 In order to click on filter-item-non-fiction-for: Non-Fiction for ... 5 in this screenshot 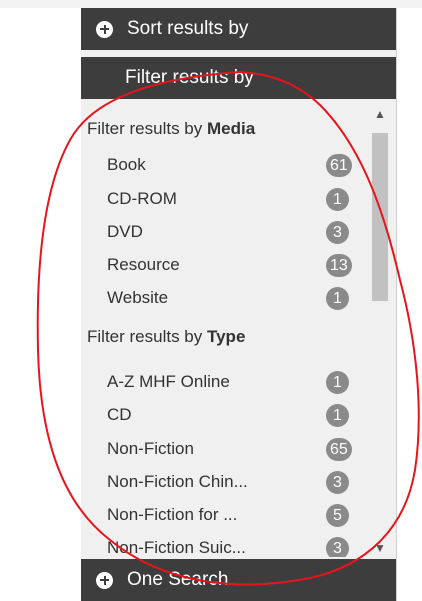, I will do `click(226, 516)`.